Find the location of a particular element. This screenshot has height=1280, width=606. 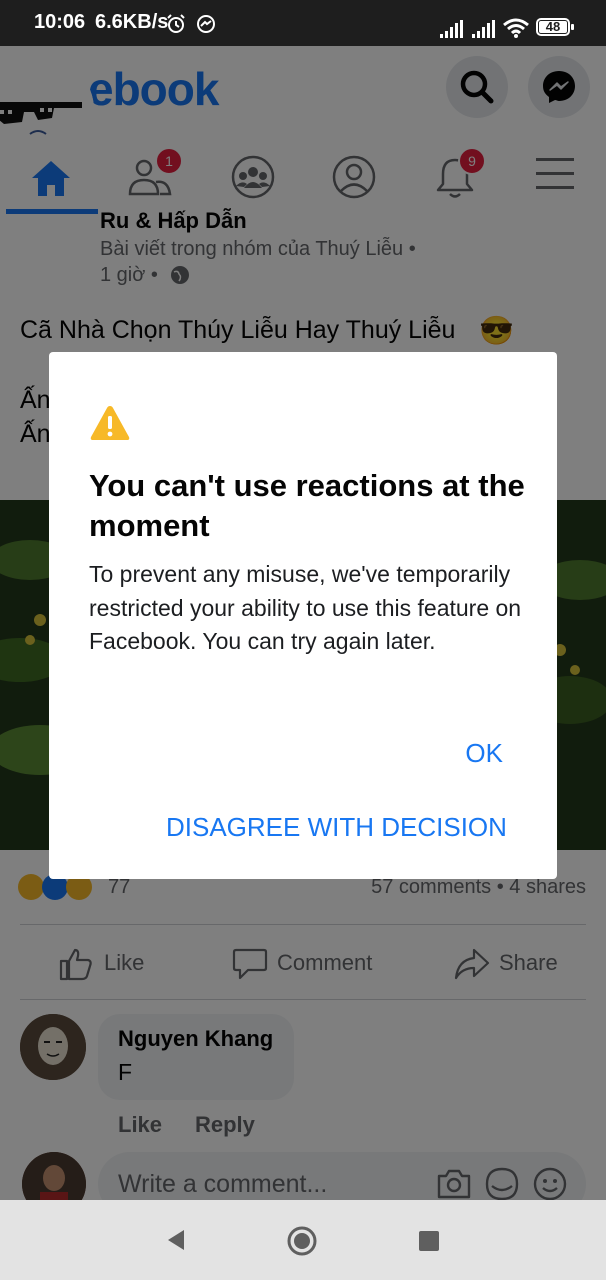

messenger-status-icon is located at coordinates (206, 24).